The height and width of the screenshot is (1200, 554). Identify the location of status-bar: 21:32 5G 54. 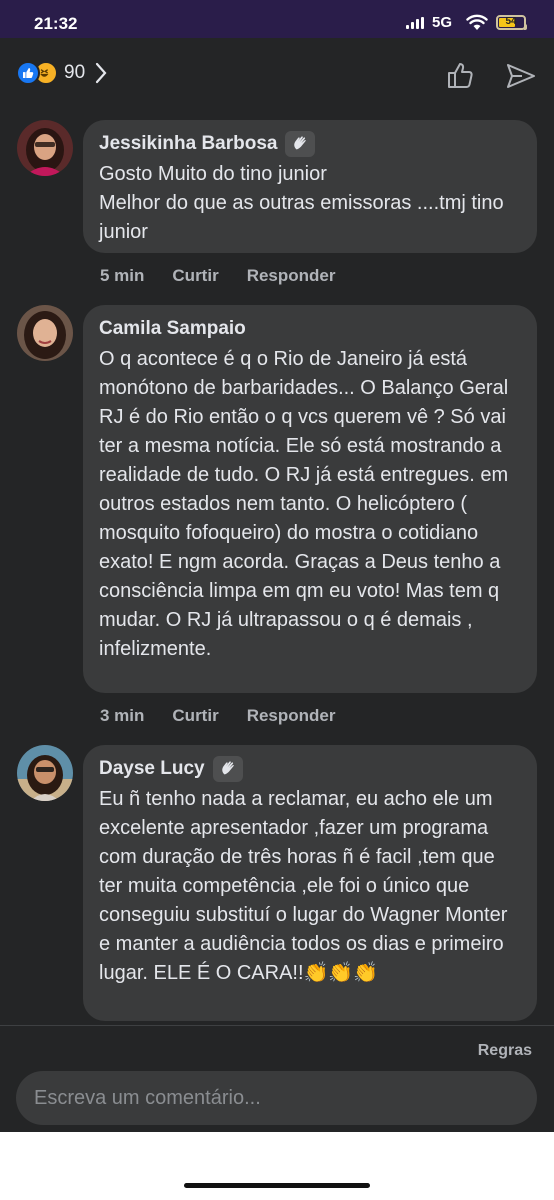
(277, 19).